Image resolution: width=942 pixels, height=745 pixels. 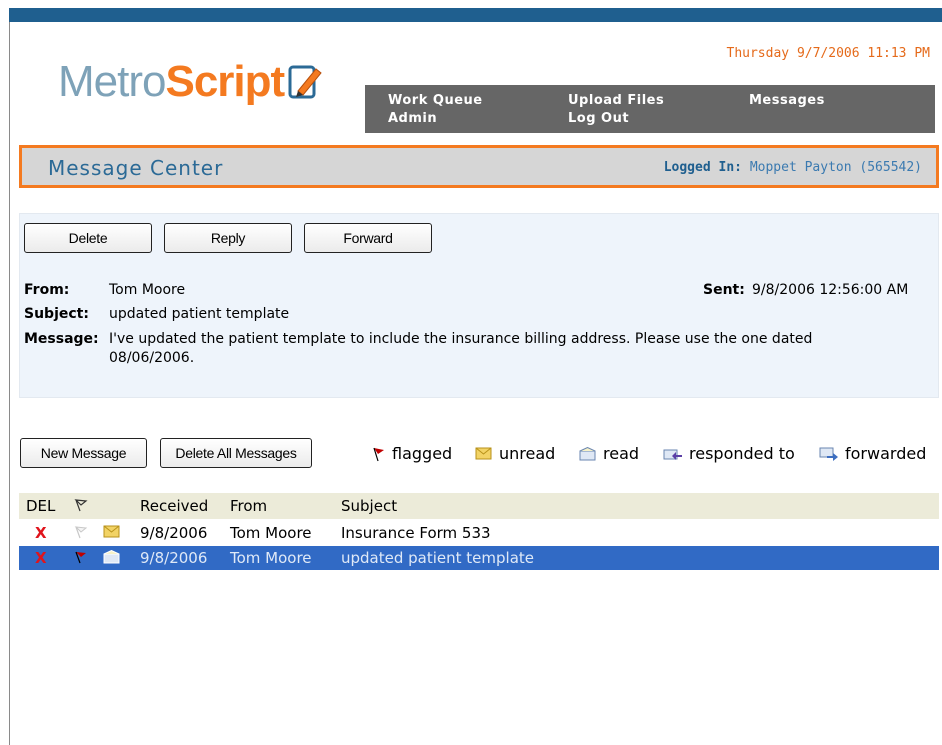 What do you see at coordinates (724, 290) in the screenshot?
I see `sent-label: Sent:` at bounding box center [724, 290].